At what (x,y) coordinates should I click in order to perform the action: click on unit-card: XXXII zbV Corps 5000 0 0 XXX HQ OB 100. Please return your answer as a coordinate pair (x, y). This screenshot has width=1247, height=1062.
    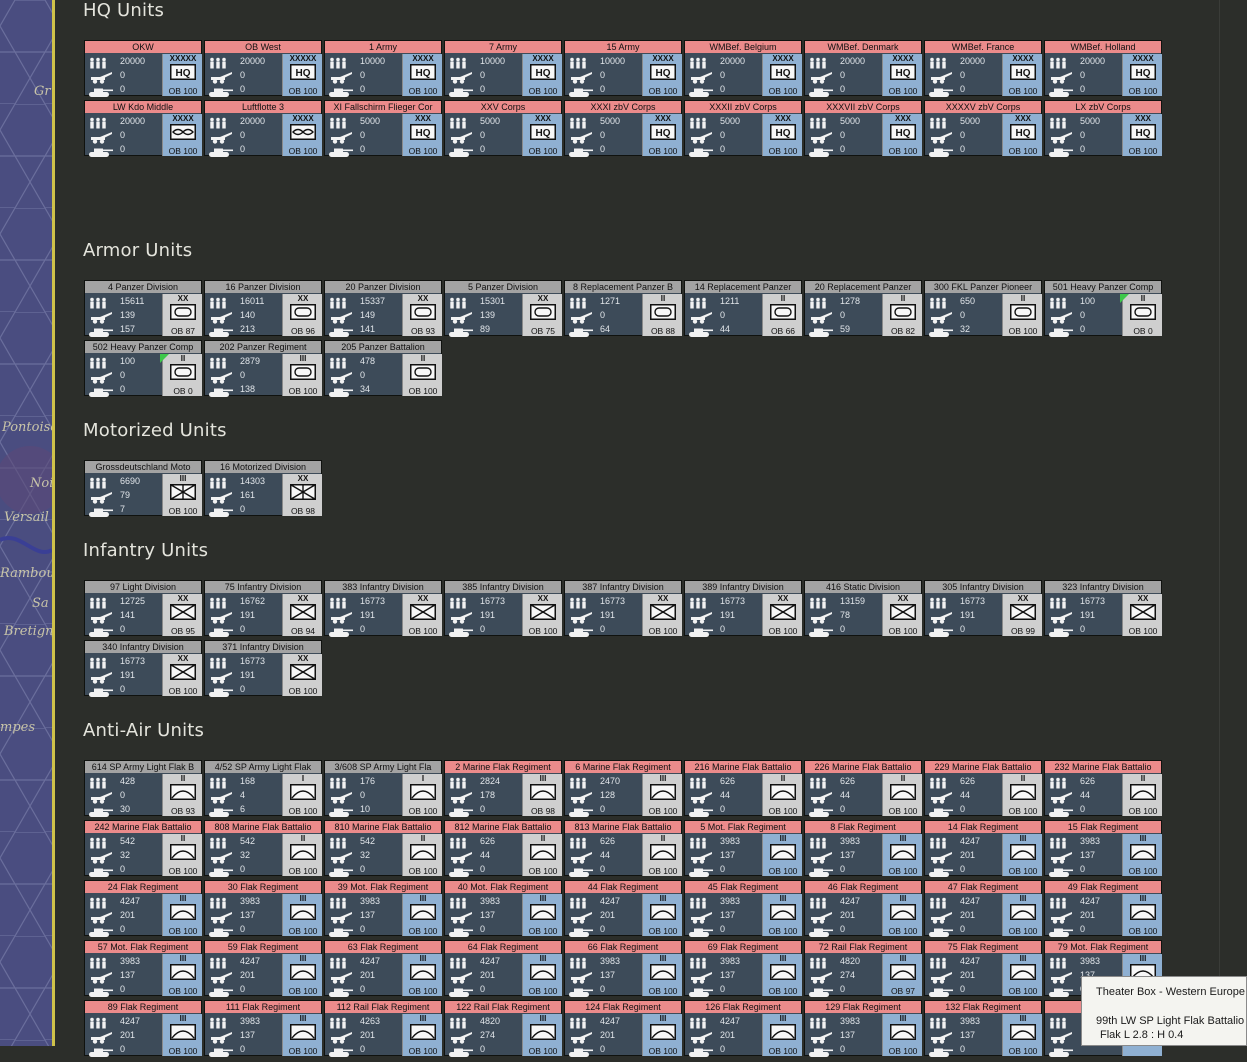
    Looking at the image, I should click on (743, 128).